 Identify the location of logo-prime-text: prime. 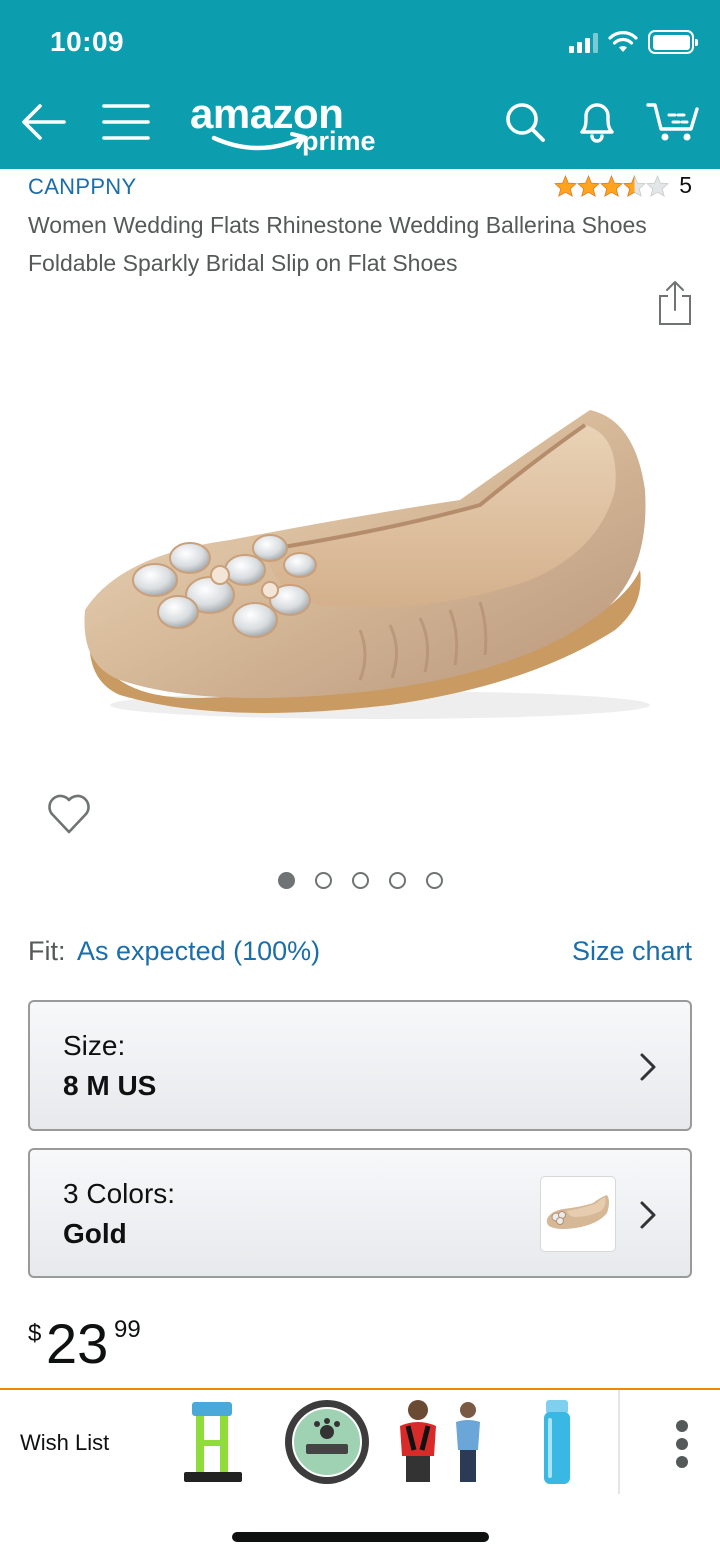
(339, 141).